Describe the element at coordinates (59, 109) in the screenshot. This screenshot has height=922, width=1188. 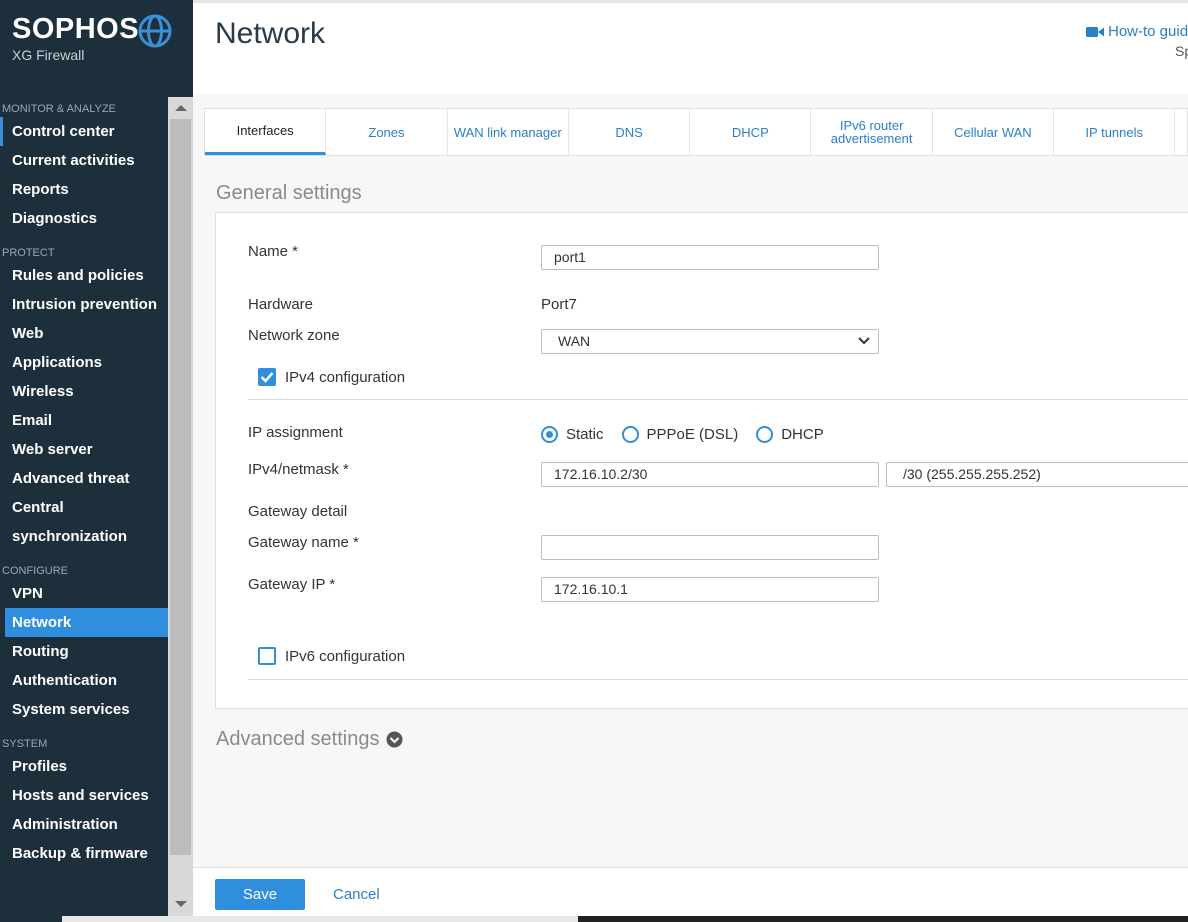
I see `nav-section-monitor: MONITOR & ANALYZE` at that location.